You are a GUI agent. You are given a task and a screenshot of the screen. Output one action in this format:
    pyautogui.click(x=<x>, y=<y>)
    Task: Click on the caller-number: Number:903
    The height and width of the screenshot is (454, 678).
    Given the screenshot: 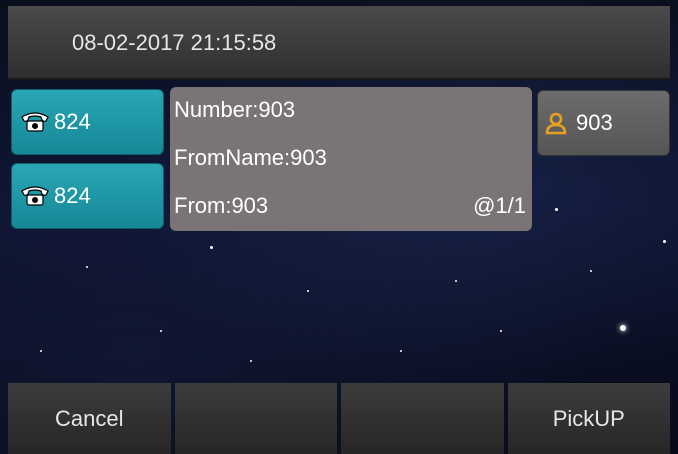 What is the action you would take?
    pyautogui.click(x=235, y=109)
    